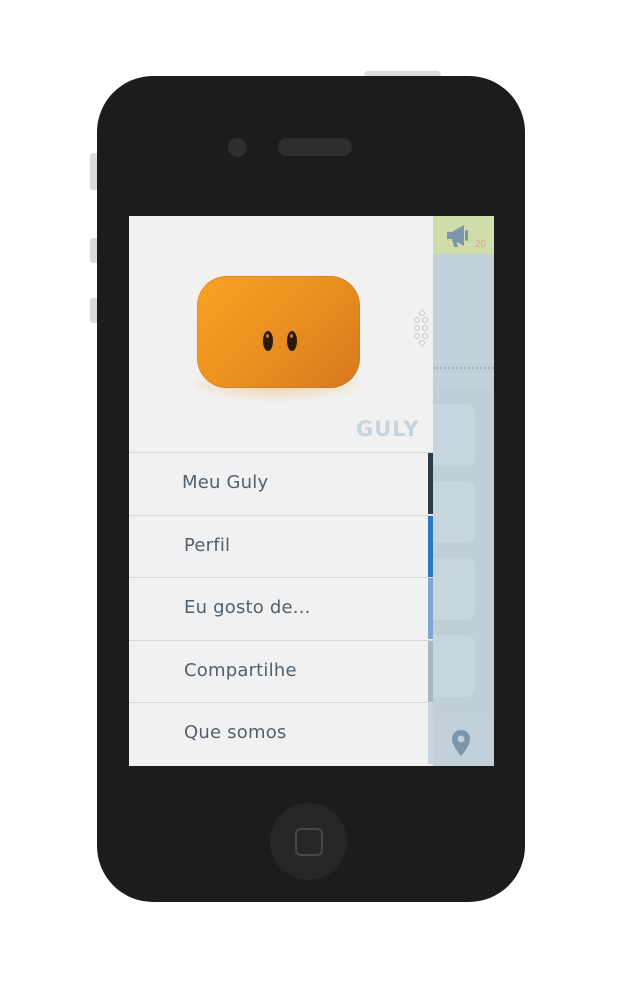  I want to click on menu-item-perfil: Perfil, so click(281, 546).